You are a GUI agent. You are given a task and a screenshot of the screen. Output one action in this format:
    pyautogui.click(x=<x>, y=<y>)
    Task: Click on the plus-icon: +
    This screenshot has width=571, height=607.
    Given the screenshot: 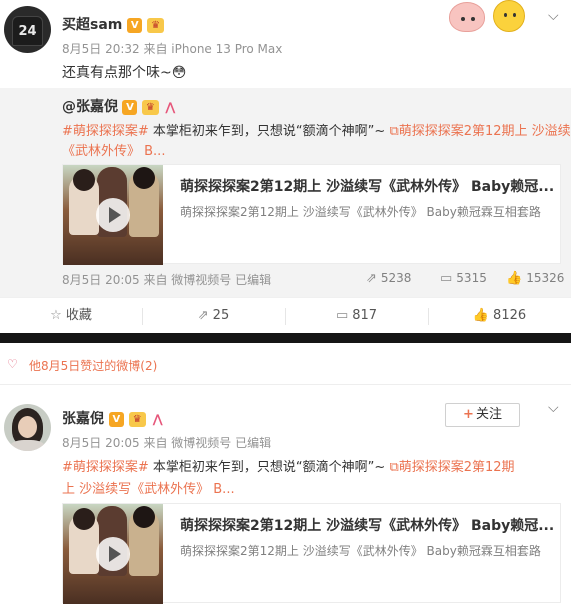 What is the action you would take?
    pyautogui.click(x=468, y=414)
    